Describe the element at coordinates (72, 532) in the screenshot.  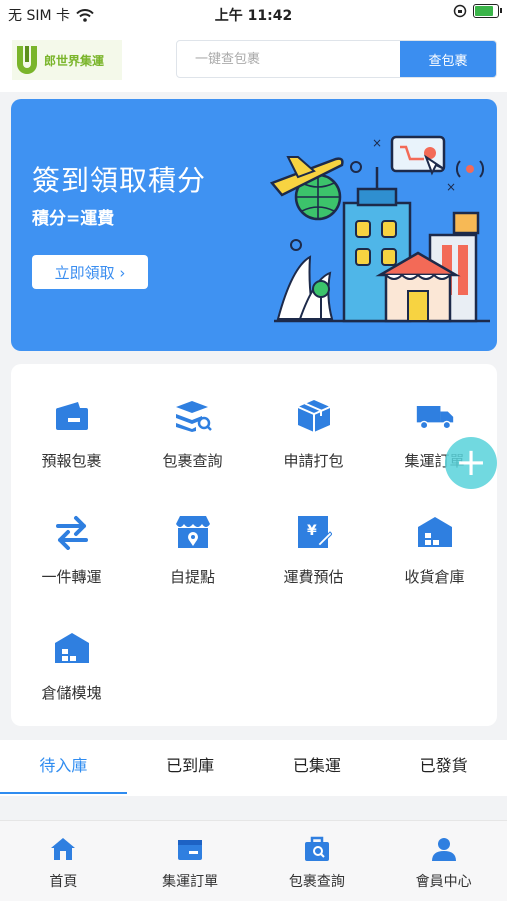
I see `transfer-arrows-icon` at that location.